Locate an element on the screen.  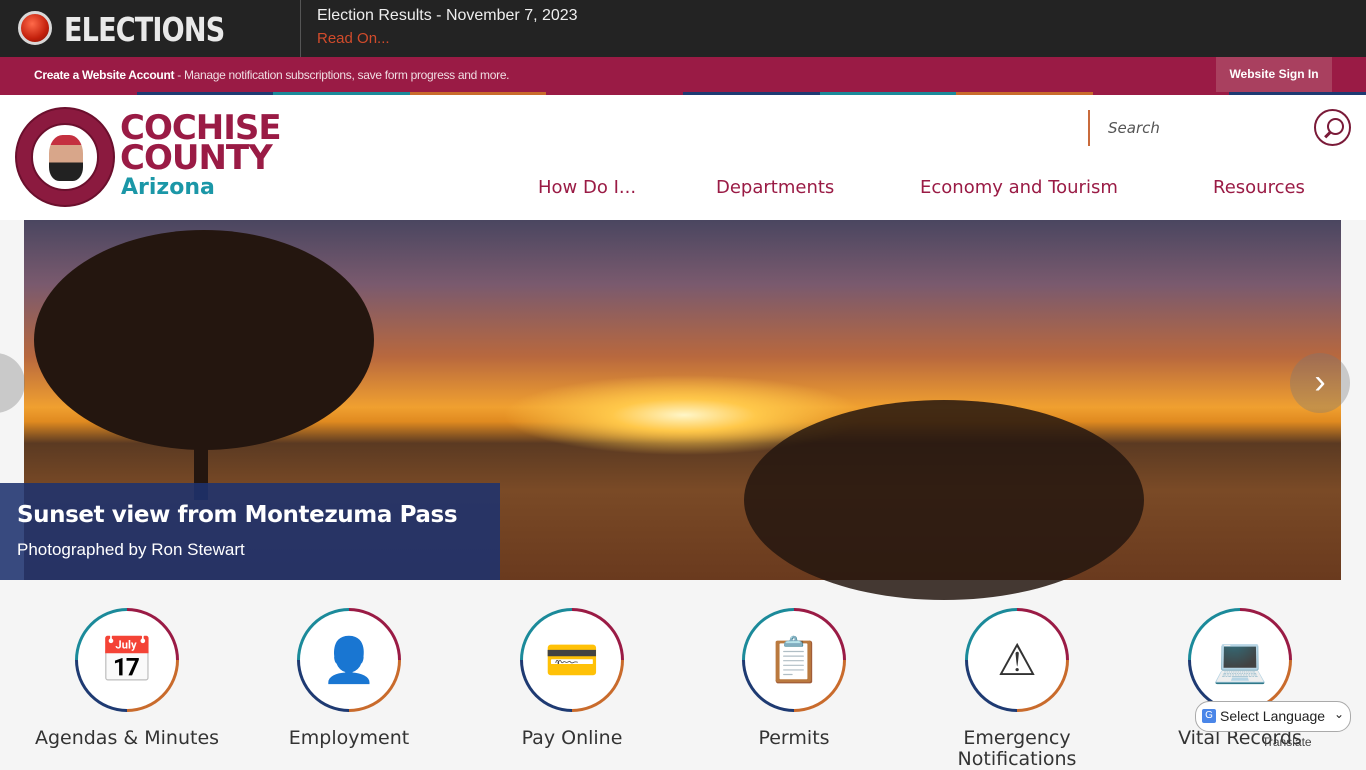
ring: 💳 is located at coordinates (572, 660).